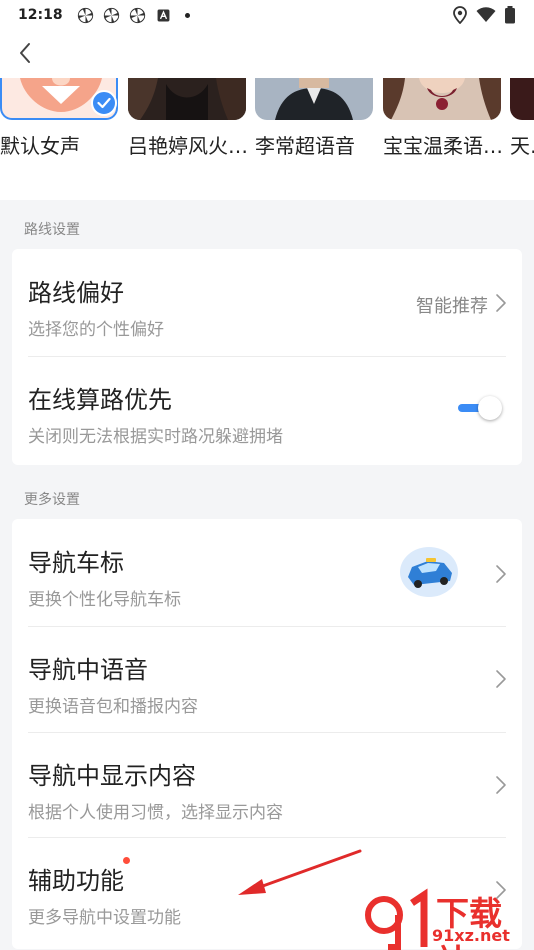  What do you see at coordinates (486, 14) in the screenshot?
I see `wifi-icon` at bounding box center [486, 14].